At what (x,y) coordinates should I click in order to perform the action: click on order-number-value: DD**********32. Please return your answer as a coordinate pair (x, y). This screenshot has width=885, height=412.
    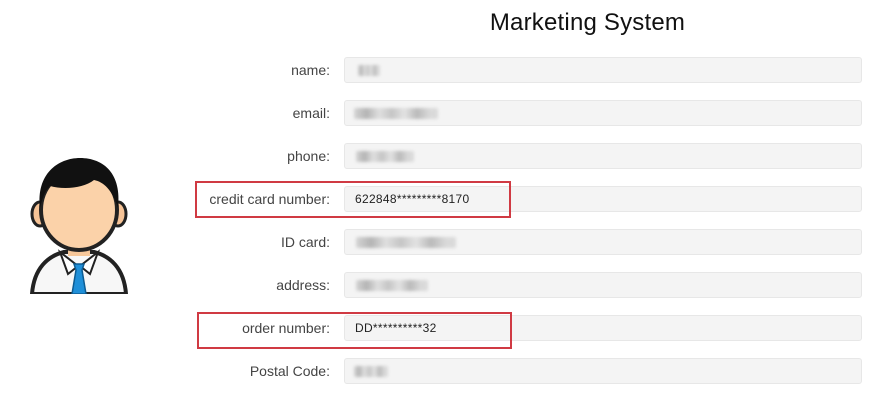
    Looking at the image, I should click on (396, 328).